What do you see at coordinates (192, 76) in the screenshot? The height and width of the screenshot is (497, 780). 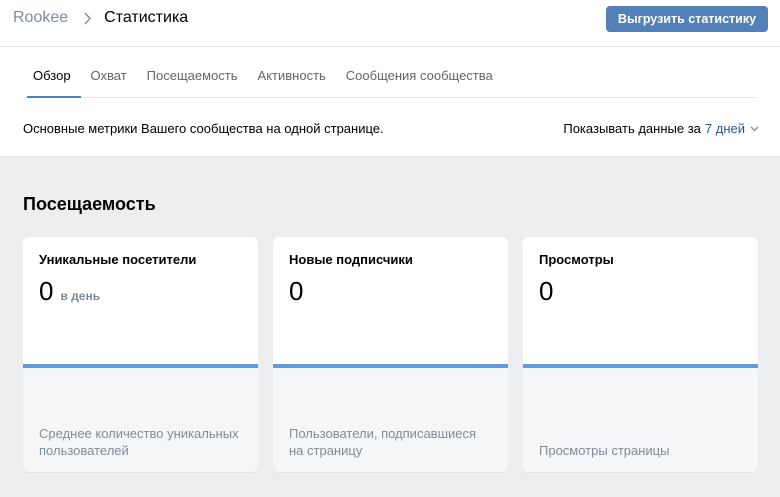 I see `tab-attendance: Посещаемость` at bounding box center [192, 76].